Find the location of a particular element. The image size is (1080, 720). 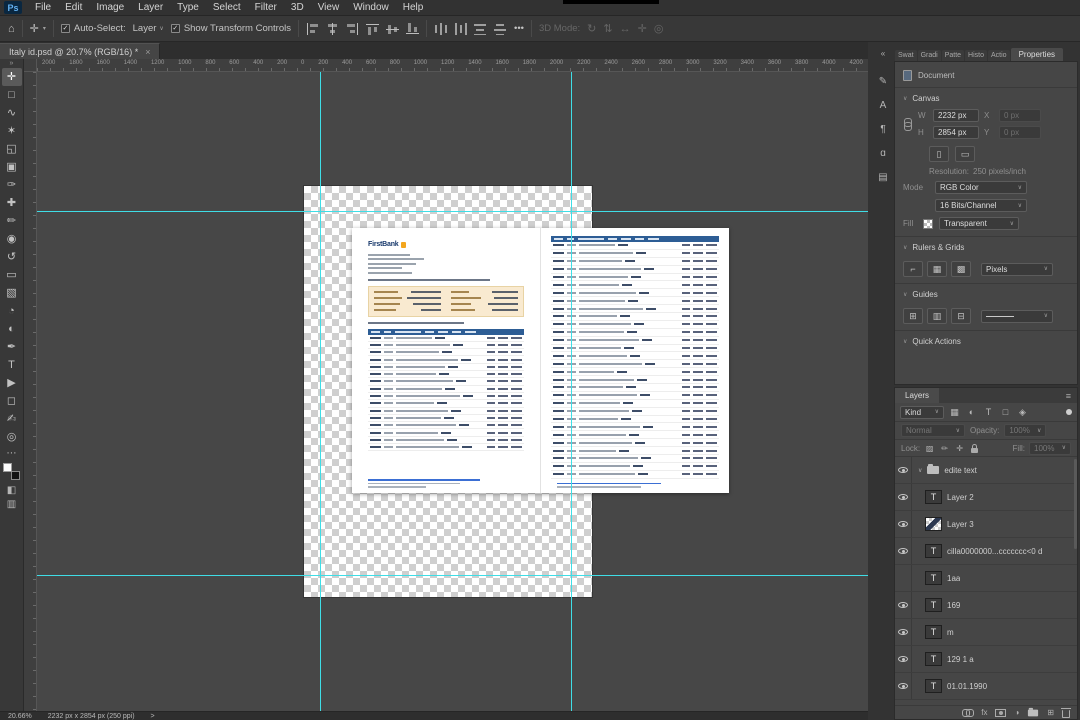

filter-toggle-icon is located at coordinates (1069, 412).